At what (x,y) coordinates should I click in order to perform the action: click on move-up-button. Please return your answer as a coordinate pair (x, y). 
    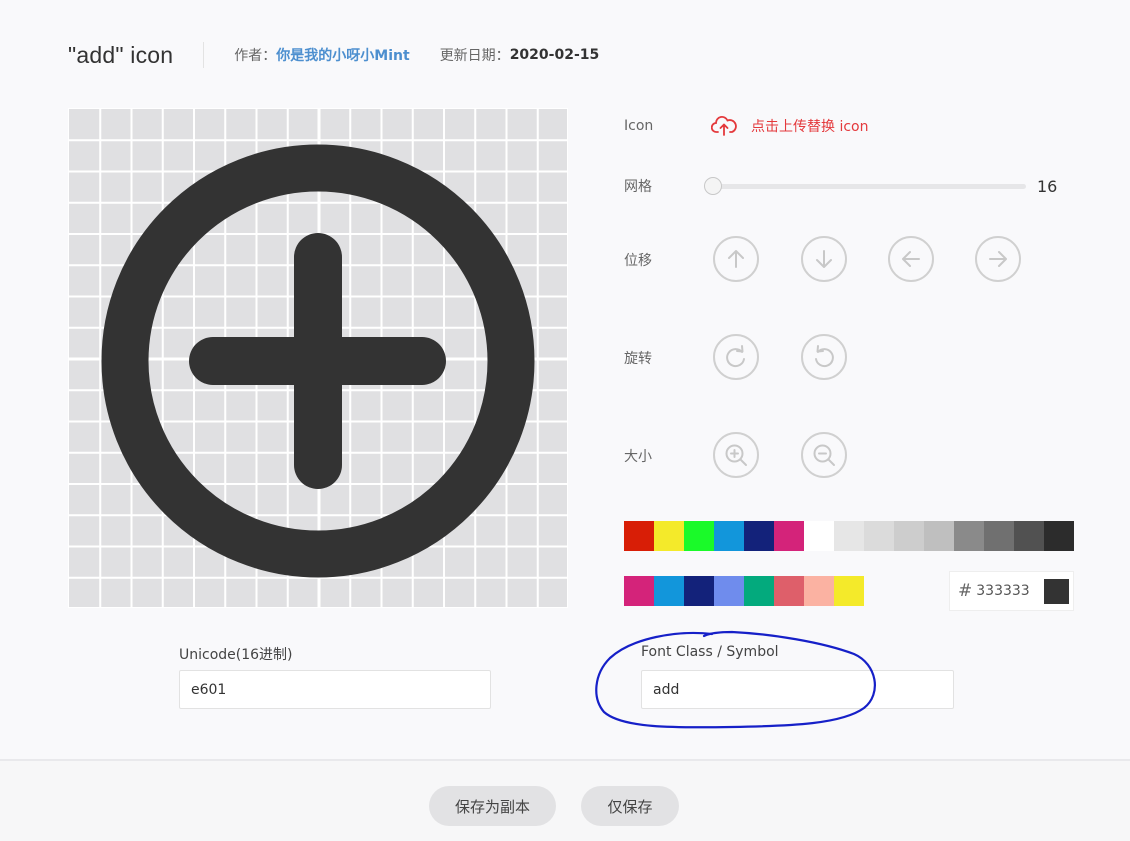
    Looking at the image, I should click on (736, 259).